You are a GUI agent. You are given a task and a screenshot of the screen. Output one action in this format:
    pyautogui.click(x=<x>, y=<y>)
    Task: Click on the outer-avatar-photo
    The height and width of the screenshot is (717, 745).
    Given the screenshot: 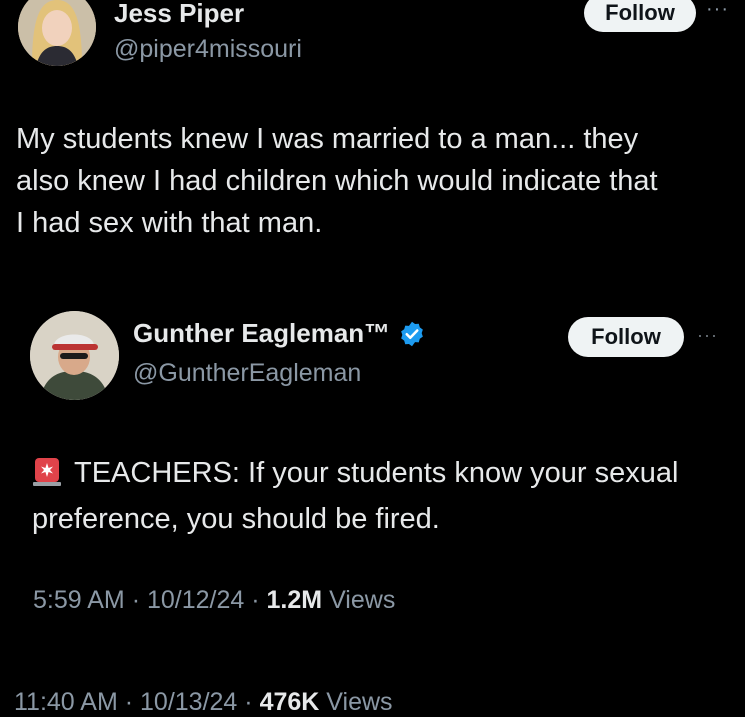 What is the action you would take?
    pyautogui.click(x=57, y=33)
    